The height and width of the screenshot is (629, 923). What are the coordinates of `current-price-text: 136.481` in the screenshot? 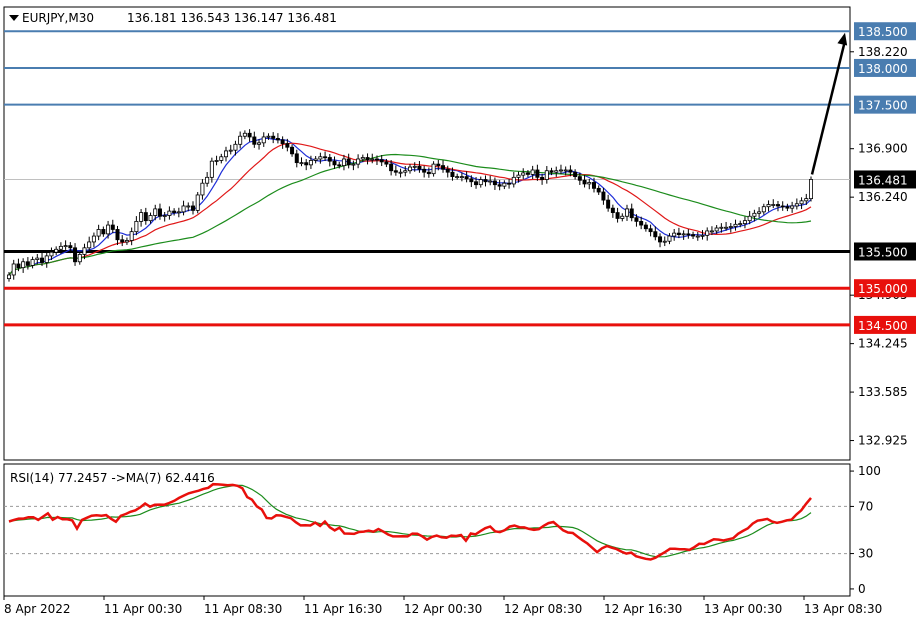 It's located at (883, 180).